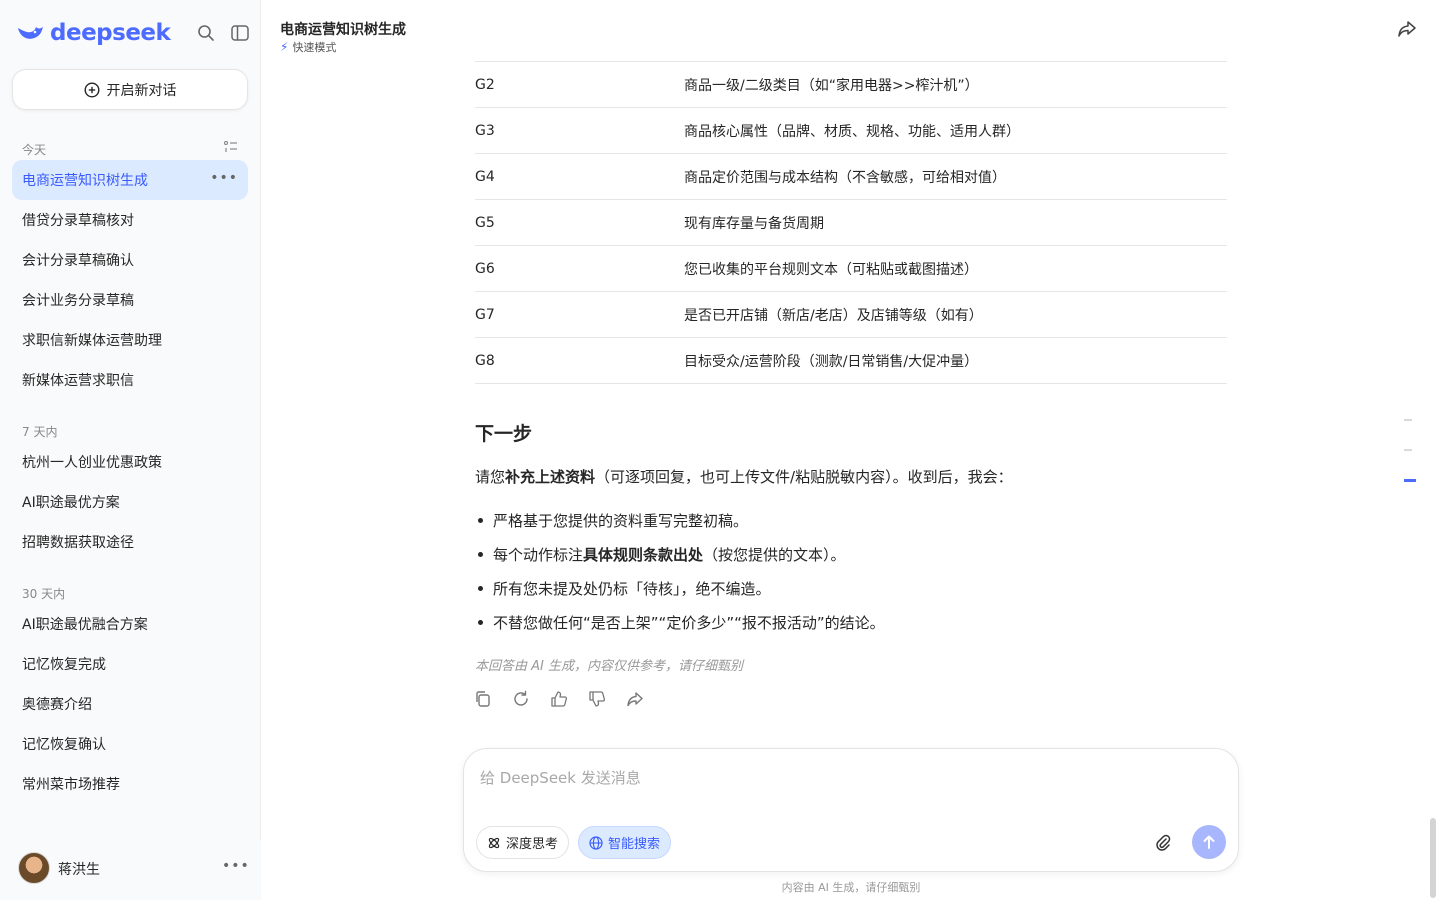  I want to click on table-cell-desc: 商品定价范围与成本结构（不含敏感，可给相对值）, so click(845, 177).